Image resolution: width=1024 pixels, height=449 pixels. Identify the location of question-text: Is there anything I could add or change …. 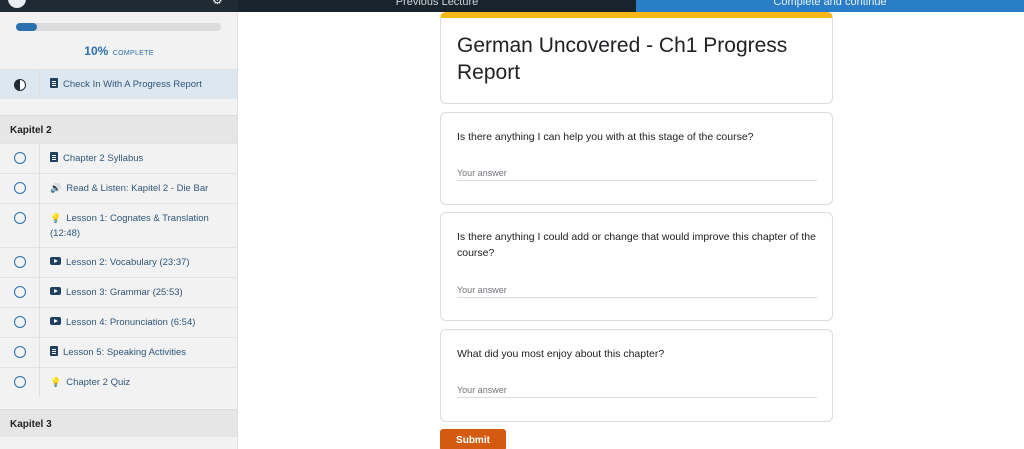
(636, 245).